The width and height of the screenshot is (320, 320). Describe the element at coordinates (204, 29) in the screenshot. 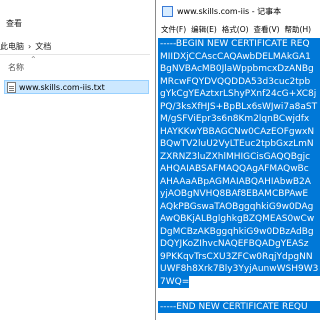

I see `menu-edit: 编辑(E)` at that location.